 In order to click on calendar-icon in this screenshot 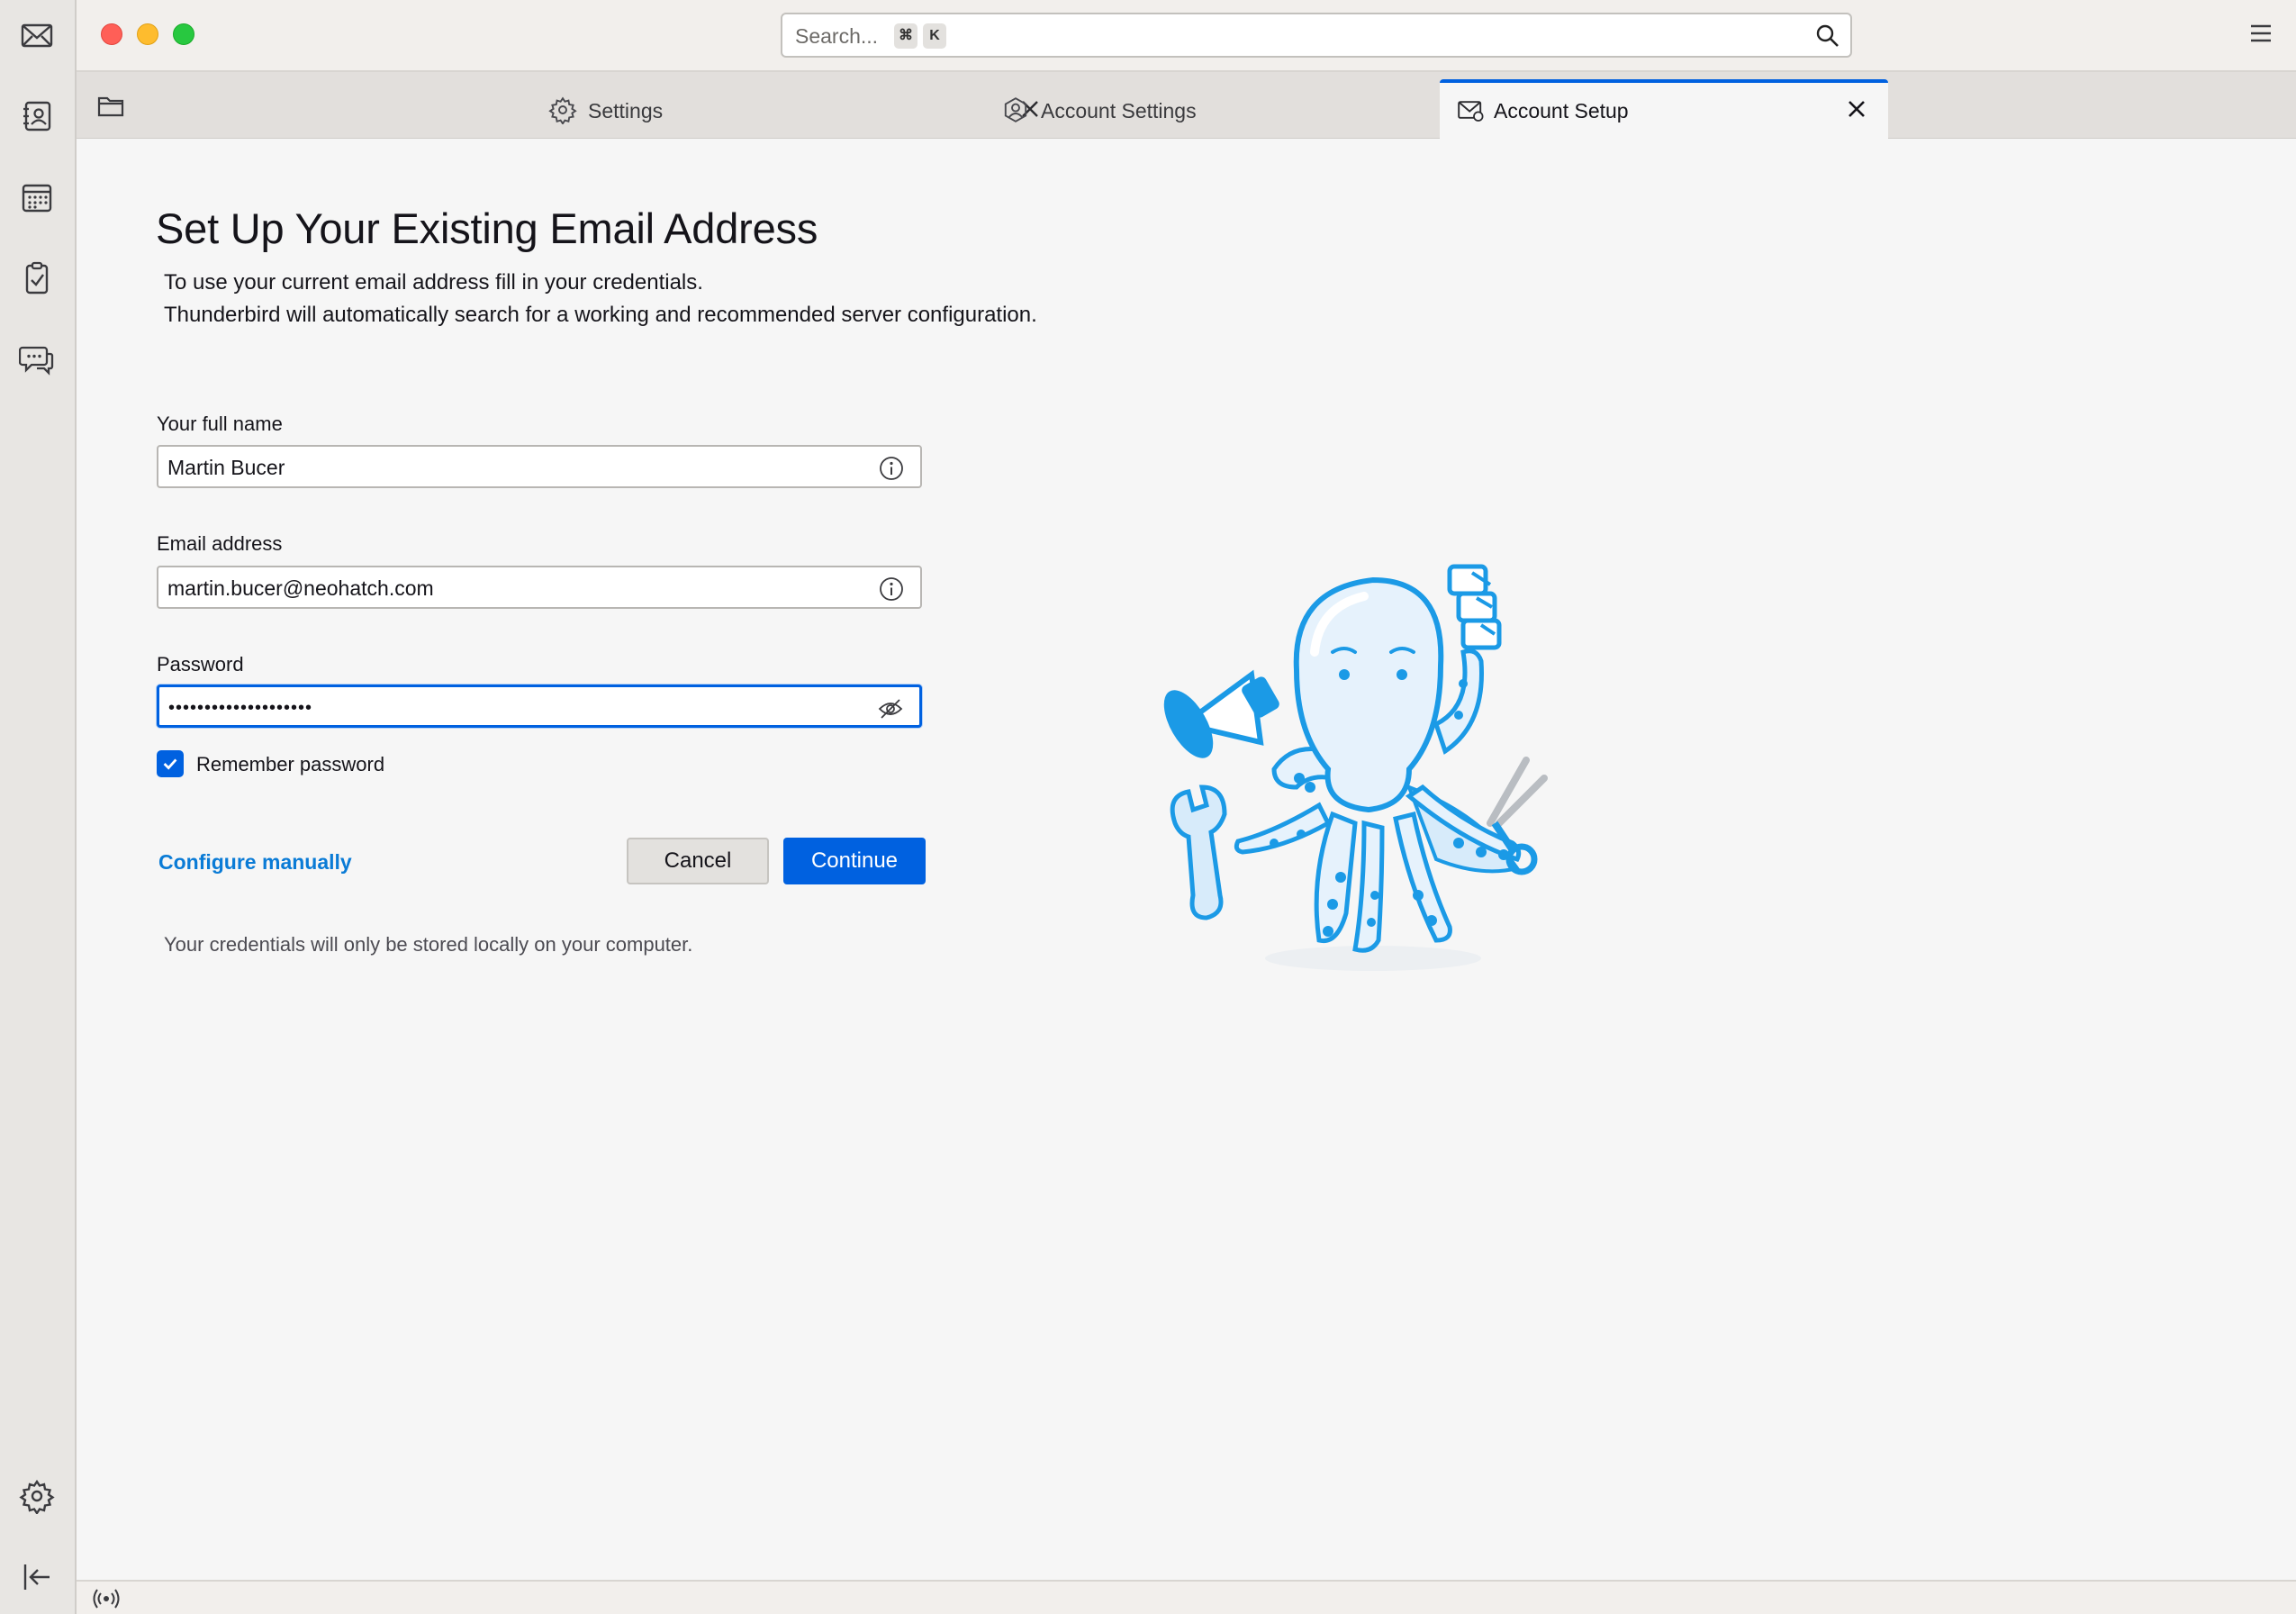, I will do `click(37, 198)`.